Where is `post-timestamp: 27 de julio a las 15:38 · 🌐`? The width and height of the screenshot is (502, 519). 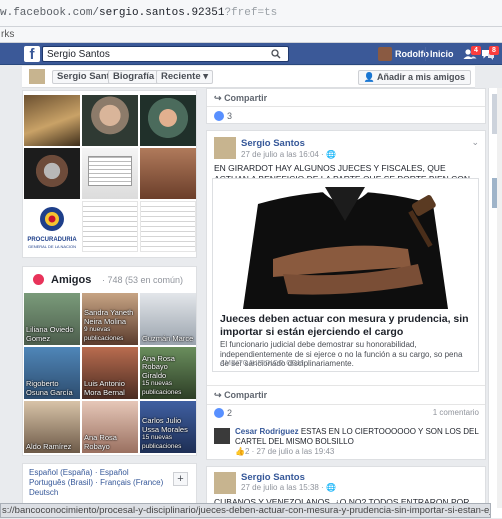 post-timestamp: 27 de julio a las 15:38 · 🌐 is located at coordinates (288, 487).